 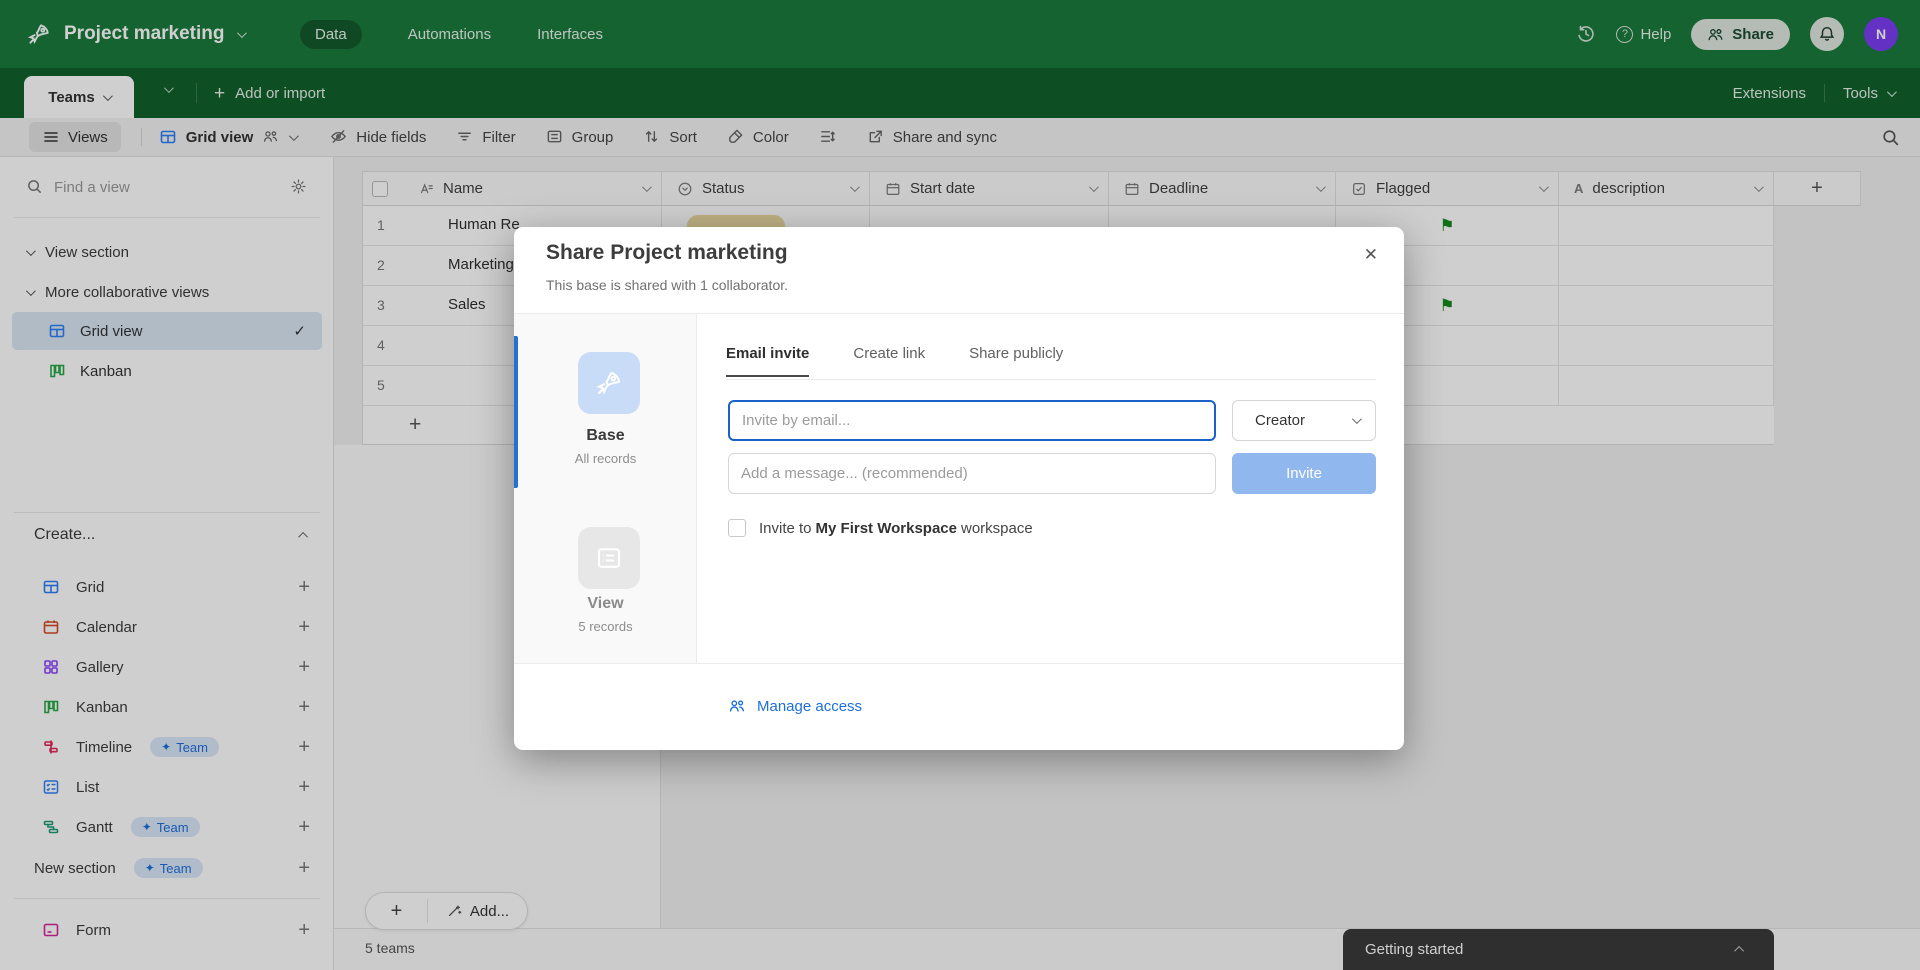 I want to click on share-modal-tabs: Email invite Create link Share publicly, so click(x=894, y=361).